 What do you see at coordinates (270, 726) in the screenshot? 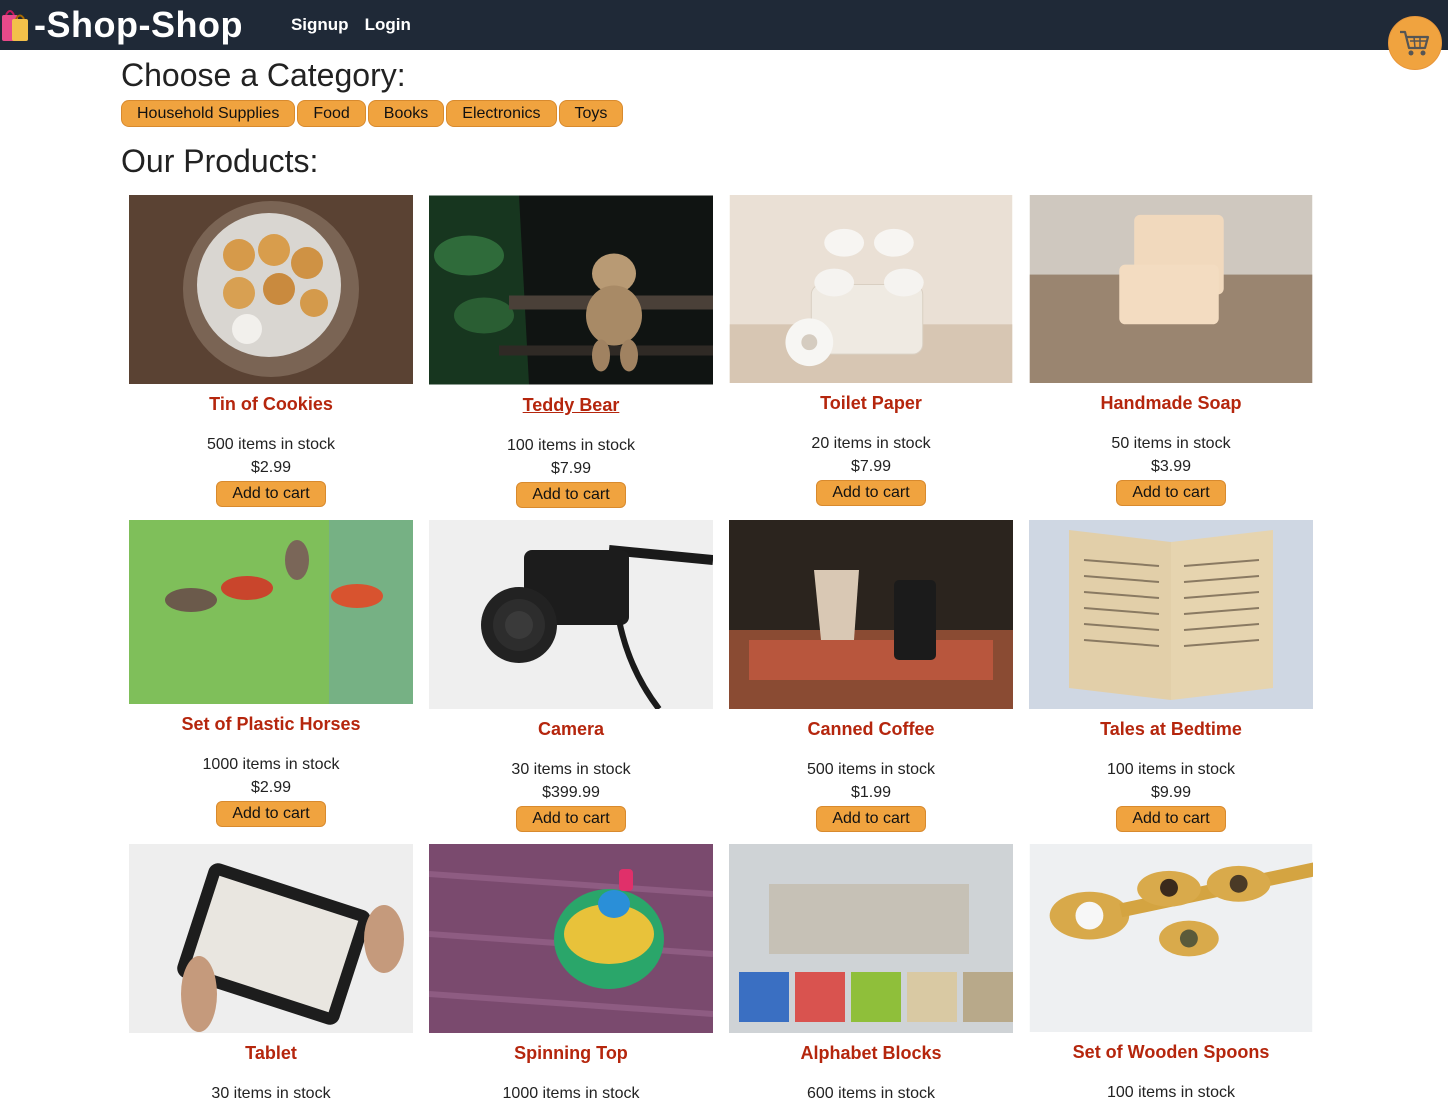
I see `product-name: Set of Plastic Horses` at bounding box center [270, 726].